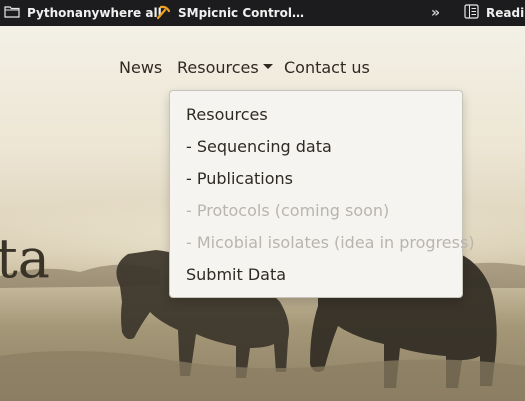 This screenshot has width=525, height=401. What do you see at coordinates (471, 13) in the screenshot?
I see `reading-list-icon` at bounding box center [471, 13].